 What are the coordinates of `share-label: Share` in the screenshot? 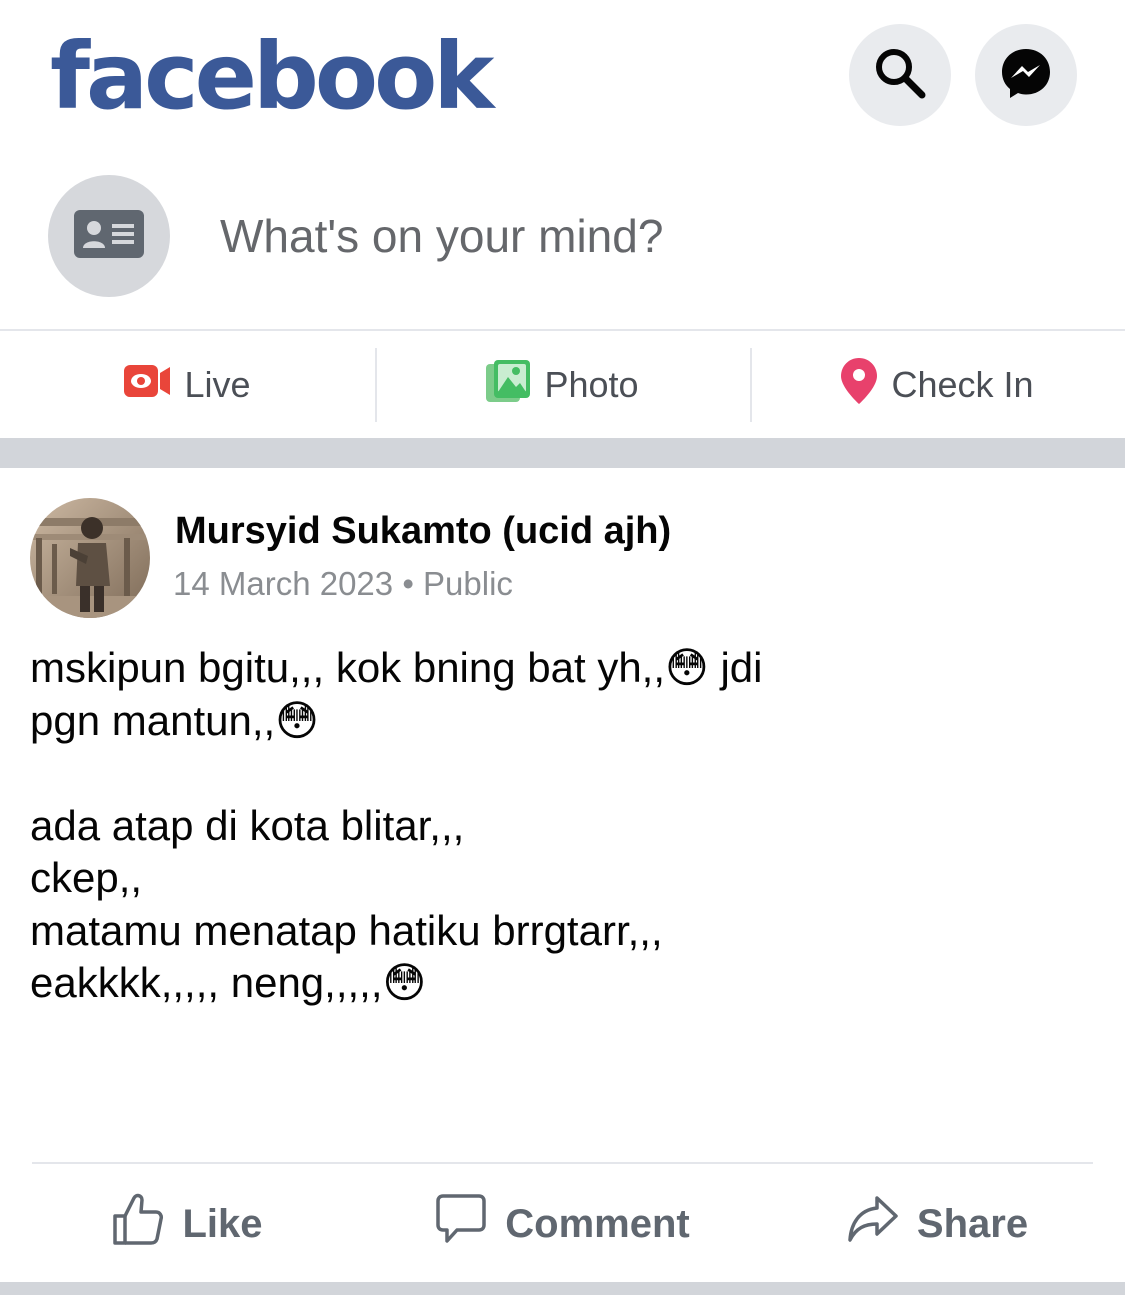 It's located at (972, 1223).